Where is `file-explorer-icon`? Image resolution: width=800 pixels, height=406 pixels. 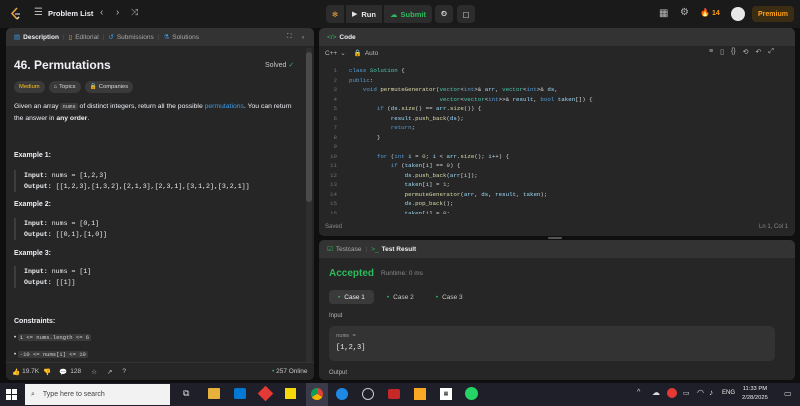
file-explorer-icon is located at coordinates (214, 393).